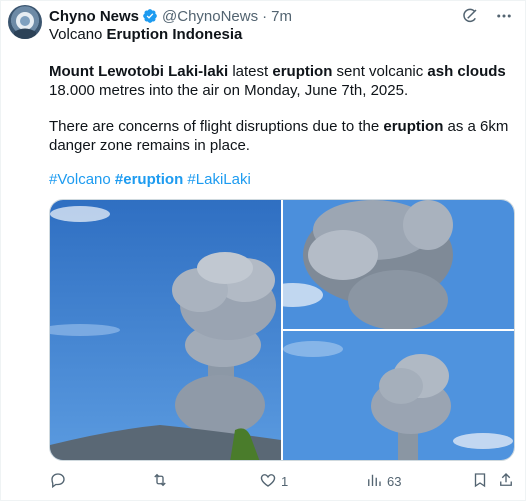 This screenshot has width=526, height=501. Describe the element at coordinates (250, 71) in the screenshot. I see `text-segment: latest` at that location.